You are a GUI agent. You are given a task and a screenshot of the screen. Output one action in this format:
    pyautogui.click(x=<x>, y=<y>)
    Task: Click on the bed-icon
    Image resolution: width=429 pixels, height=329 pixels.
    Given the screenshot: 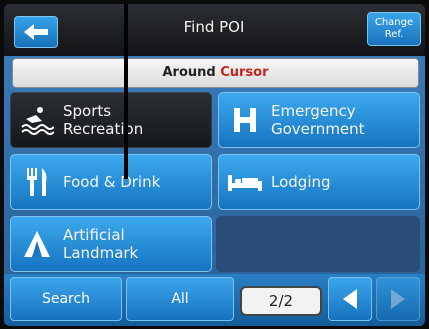 What is the action you would take?
    pyautogui.click(x=245, y=182)
    